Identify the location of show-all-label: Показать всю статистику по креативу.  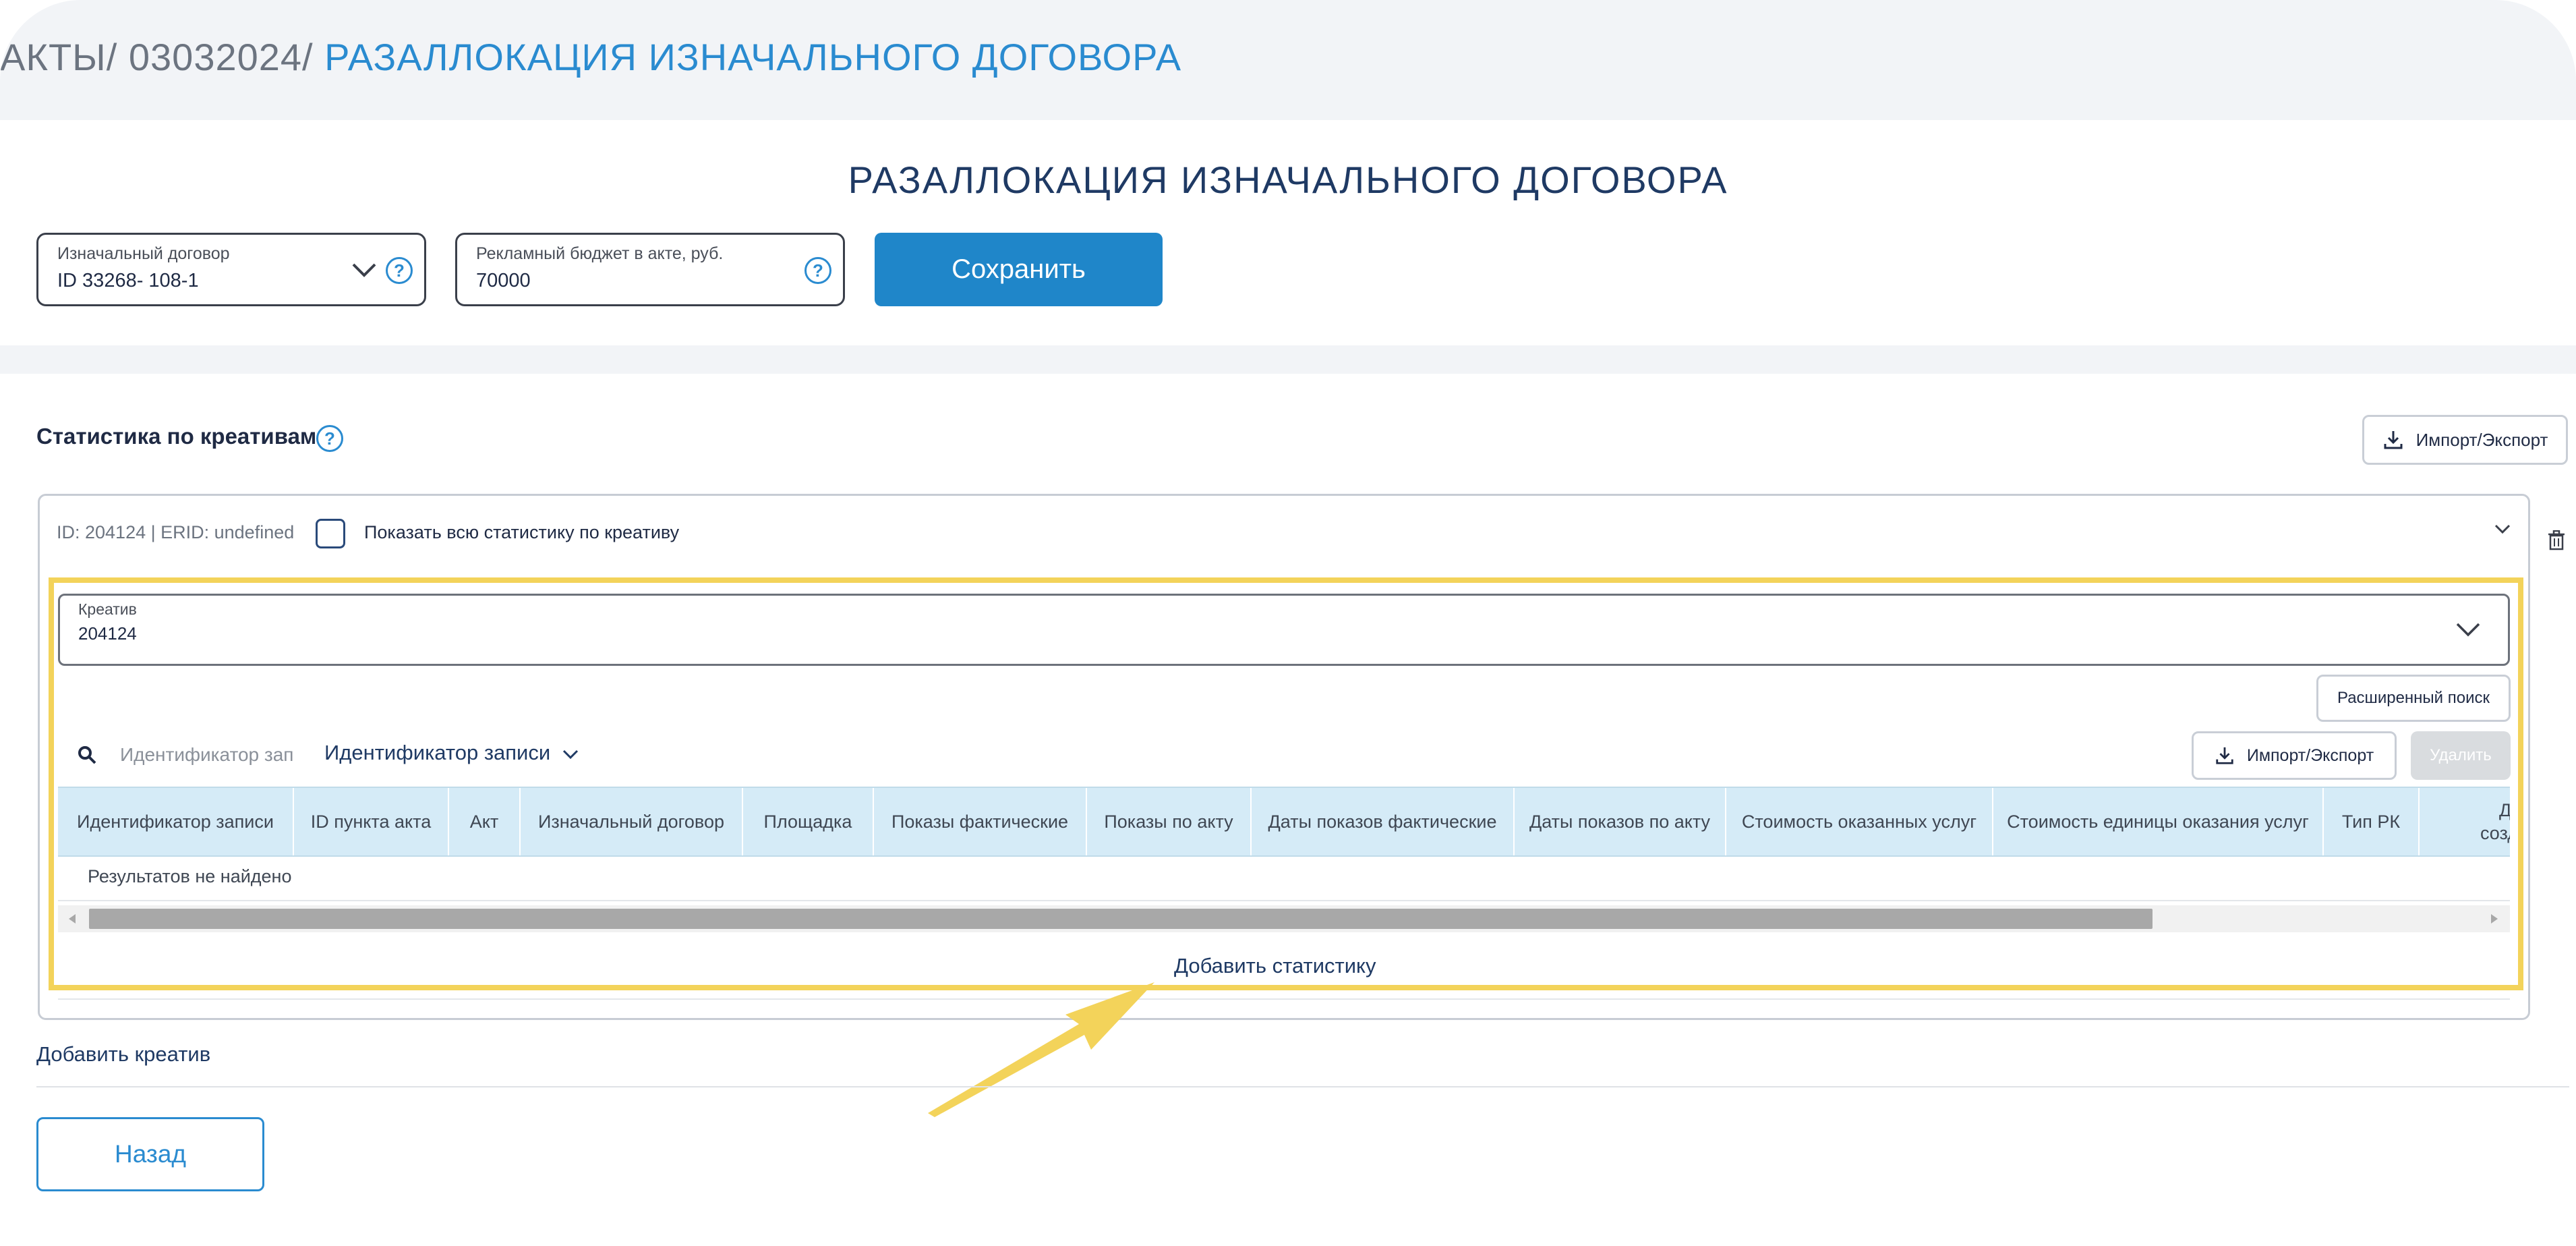
(522, 532).